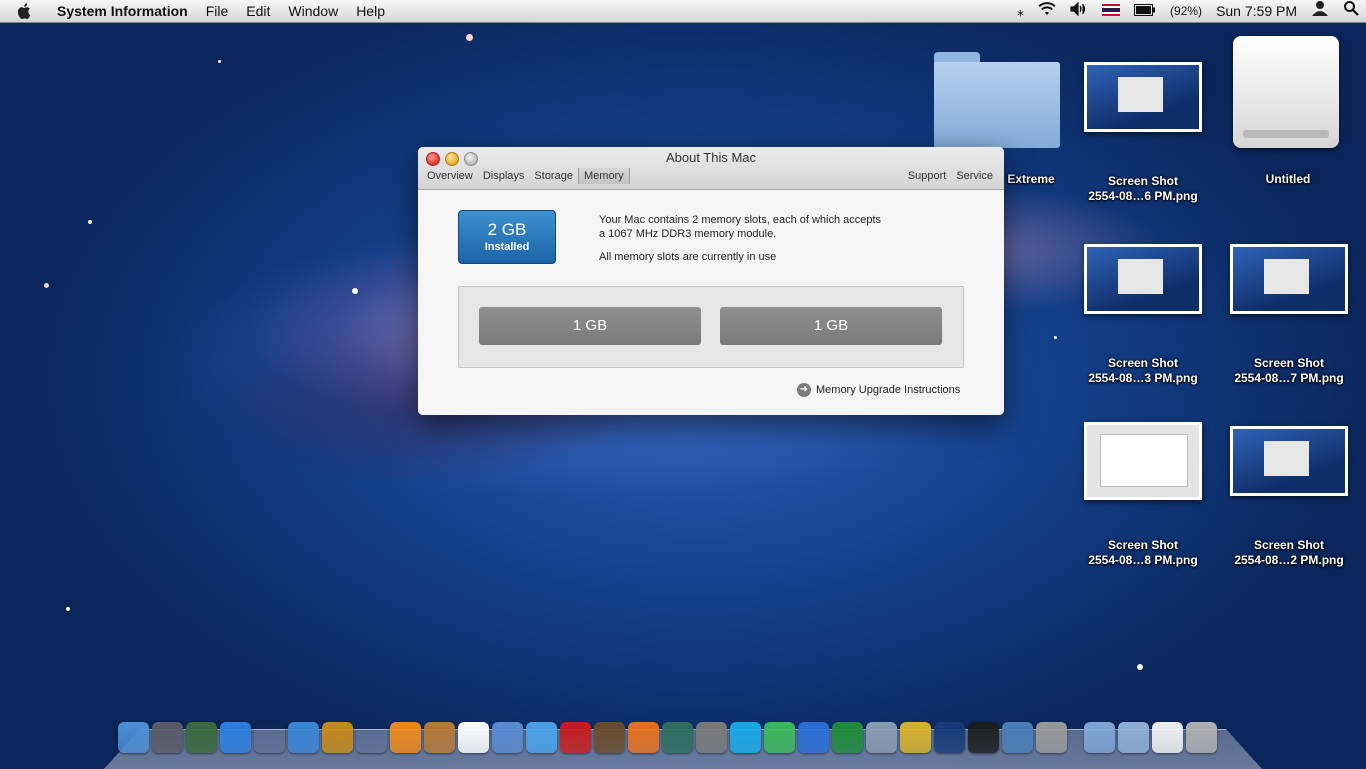  What do you see at coordinates (847, 737) in the screenshot?
I see `excel-icon` at bounding box center [847, 737].